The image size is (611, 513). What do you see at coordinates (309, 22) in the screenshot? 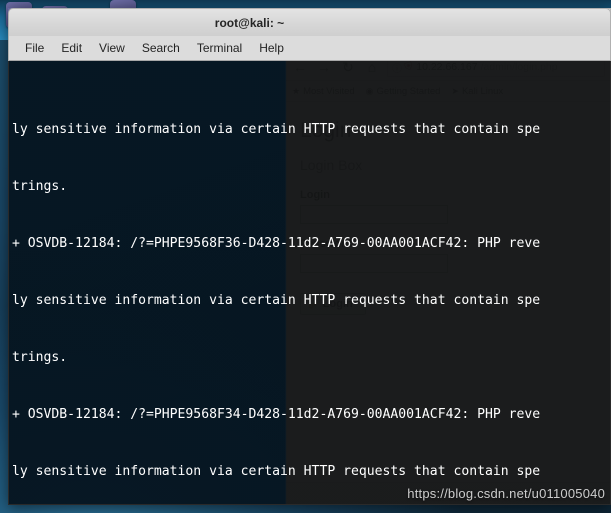
I see `terminal-titlebar: root@kali: ~` at bounding box center [309, 22].